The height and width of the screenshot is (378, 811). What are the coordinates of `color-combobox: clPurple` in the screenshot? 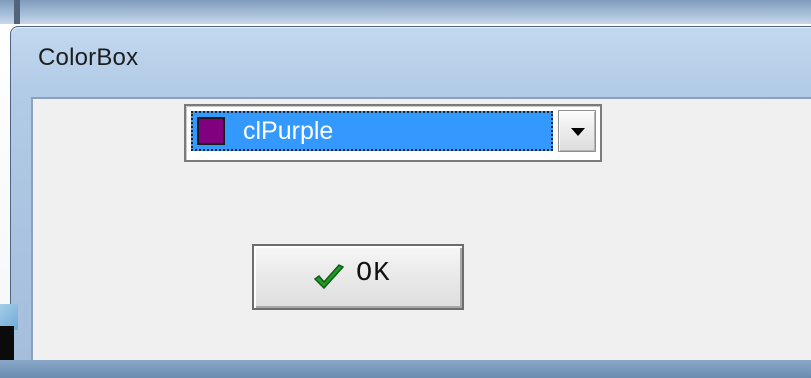 It's located at (393, 133).